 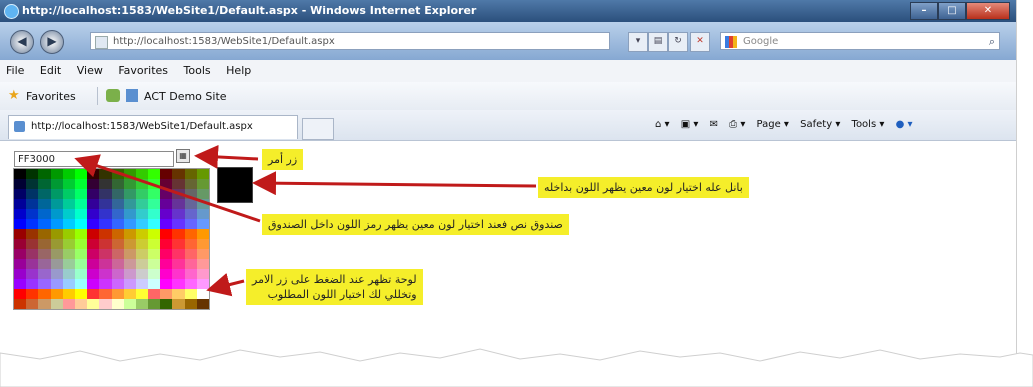 What do you see at coordinates (394, 183) in the screenshot?
I see `arrow-to-sample` at bounding box center [394, 183].